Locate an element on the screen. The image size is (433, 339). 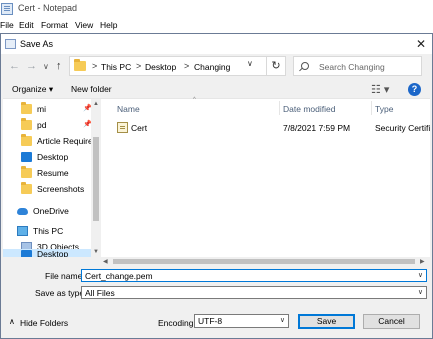
desktop-icon is located at coordinates (26, 157).